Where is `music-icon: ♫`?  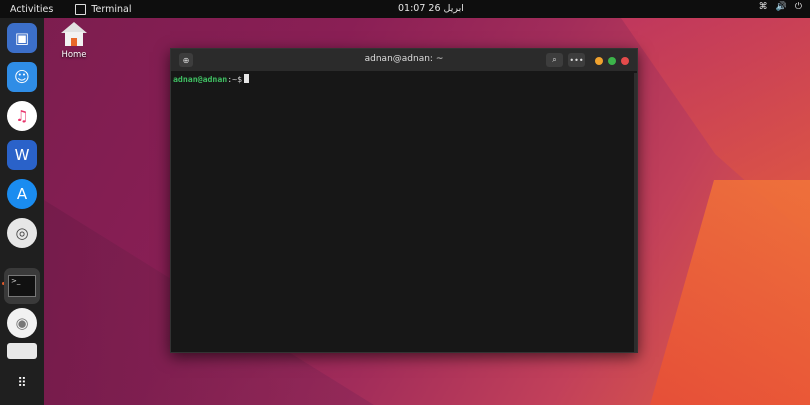 music-icon: ♫ is located at coordinates (22, 116).